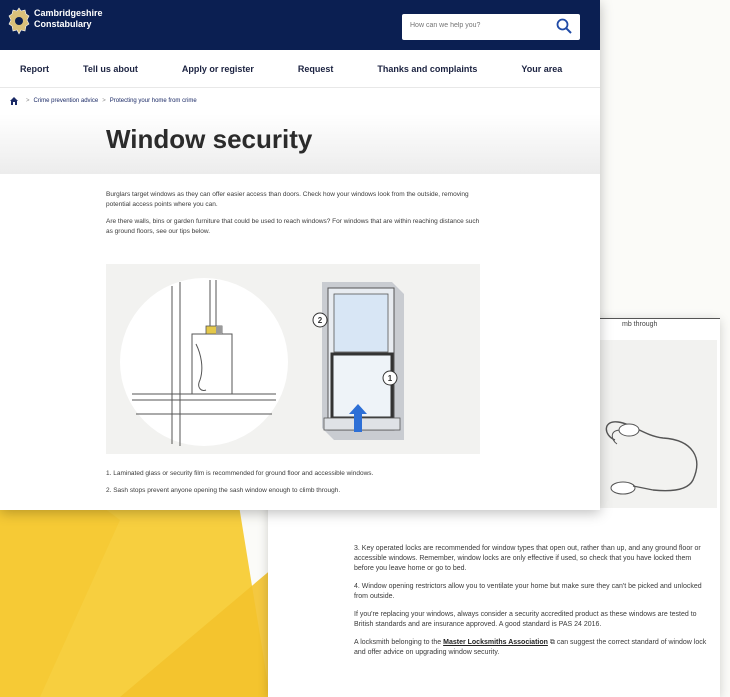 This screenshot has width=730, height=697. What do you see at coordinates (564, 26) in the screenshot?
I see `search-icon` at bounding box center [564, 26].